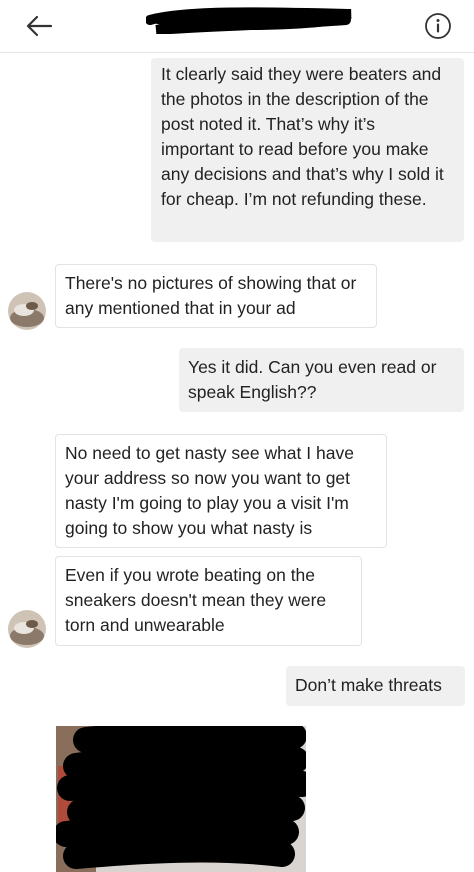  I want to click on chat-header, so click(237, 26).